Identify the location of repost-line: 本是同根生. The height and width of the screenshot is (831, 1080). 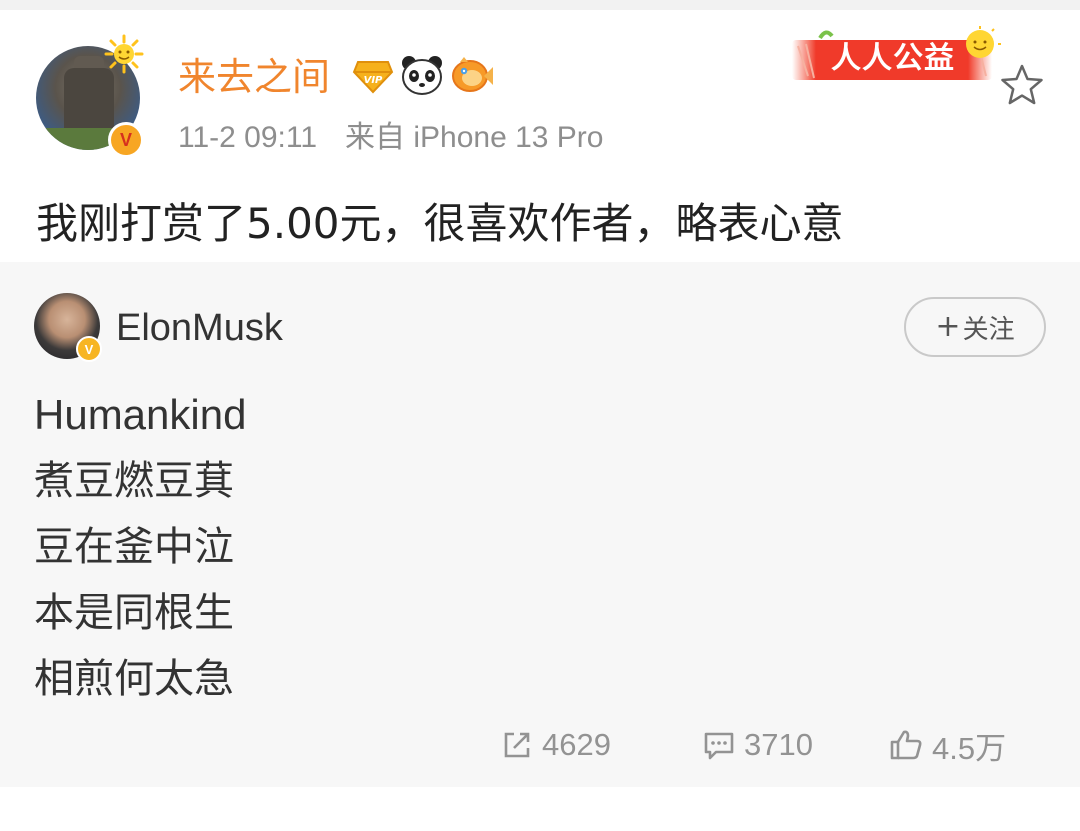
(134, 613).